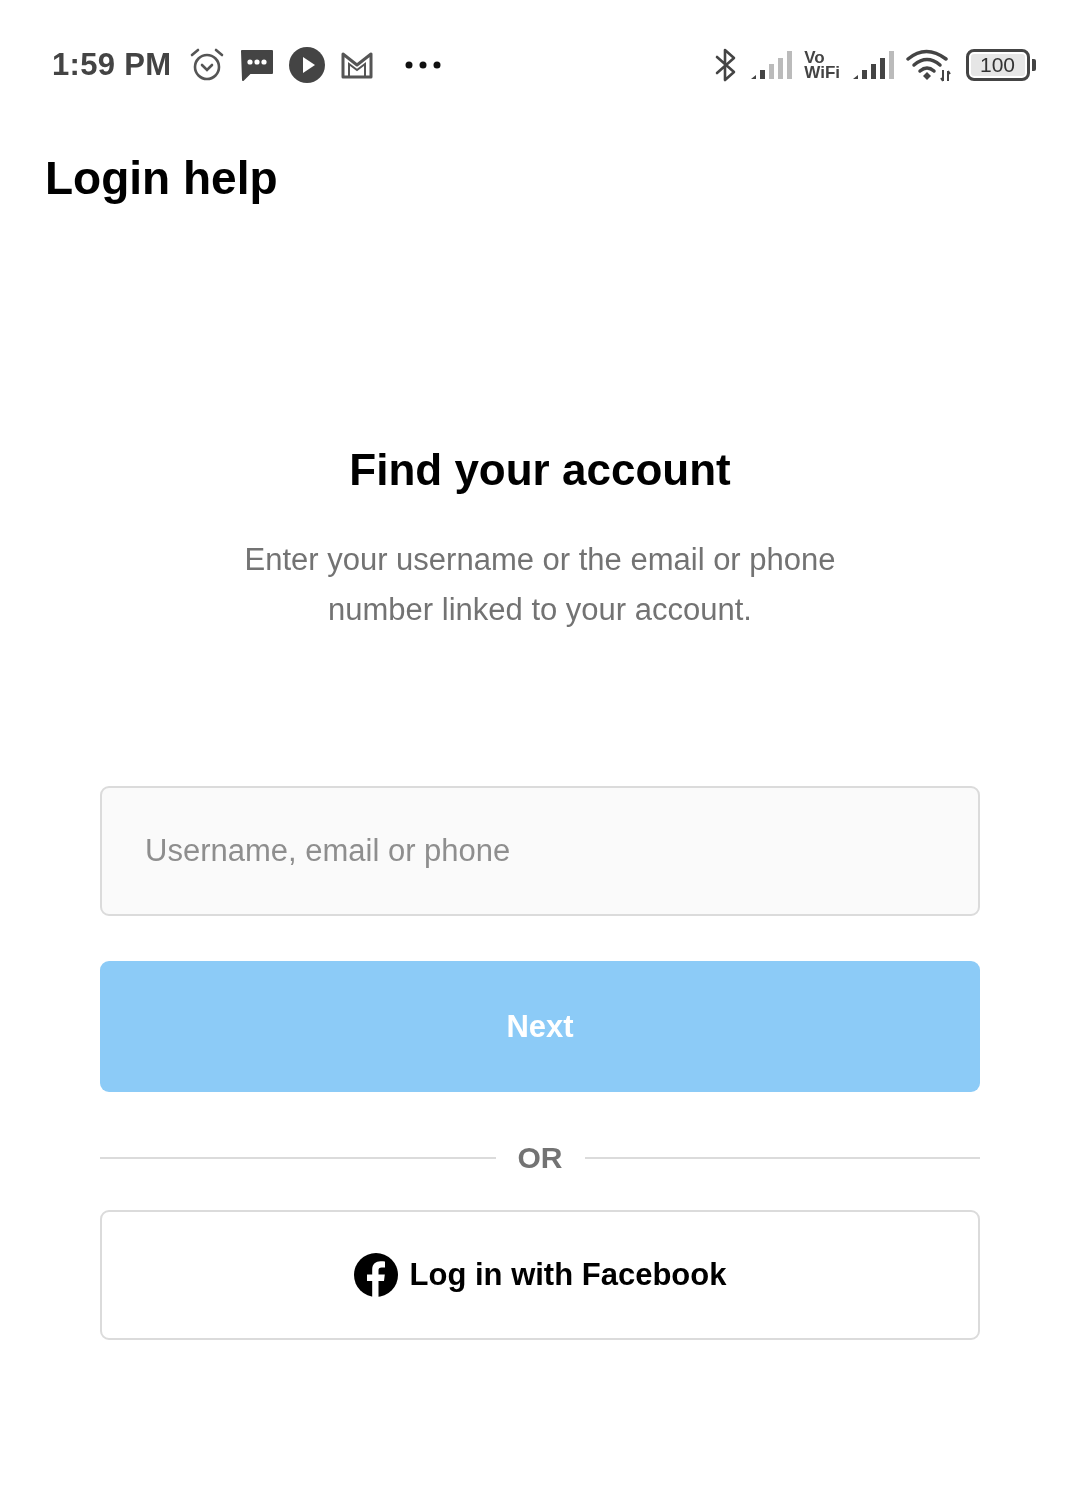 The image size is (1080, 1496). Describe the element at coordinates (540, 1275) in the screenshot. I see `facebook-login-button: Log in with Facebook` at that location.